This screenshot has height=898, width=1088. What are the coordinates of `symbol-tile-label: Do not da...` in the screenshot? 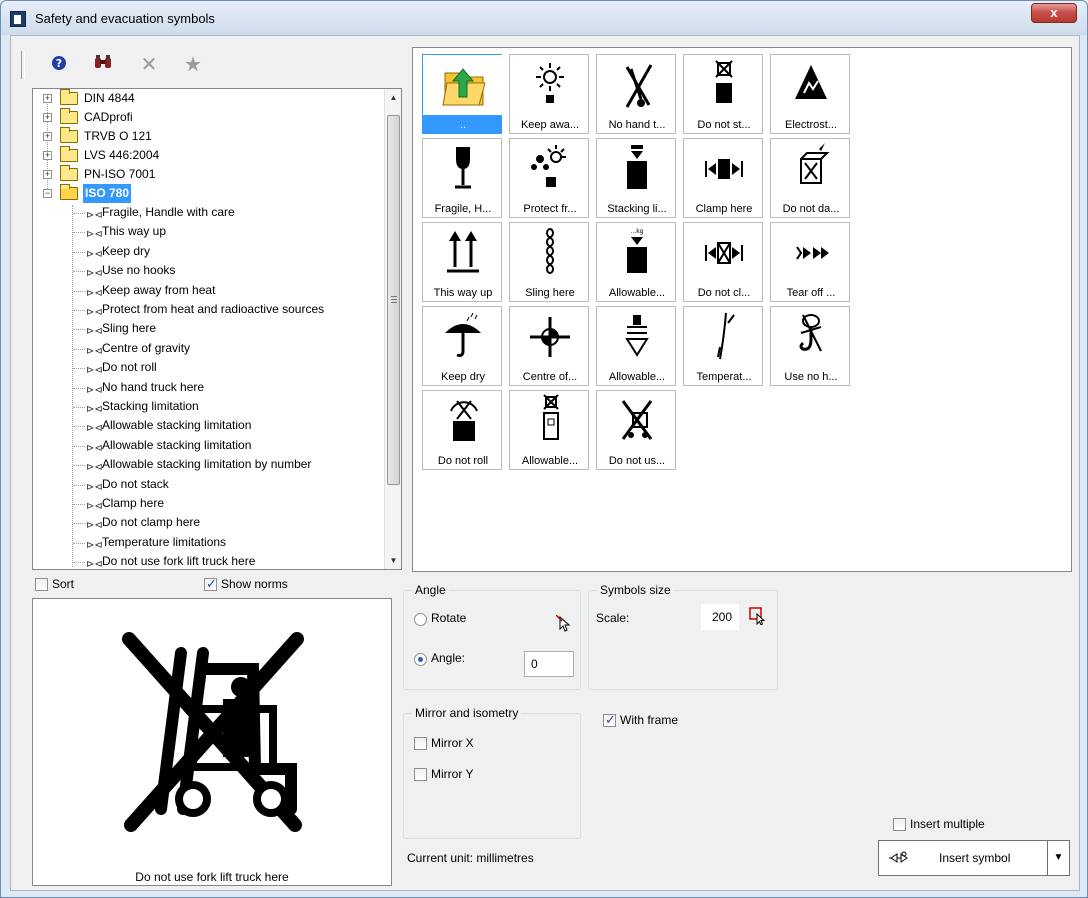 It's located at (811, 209).